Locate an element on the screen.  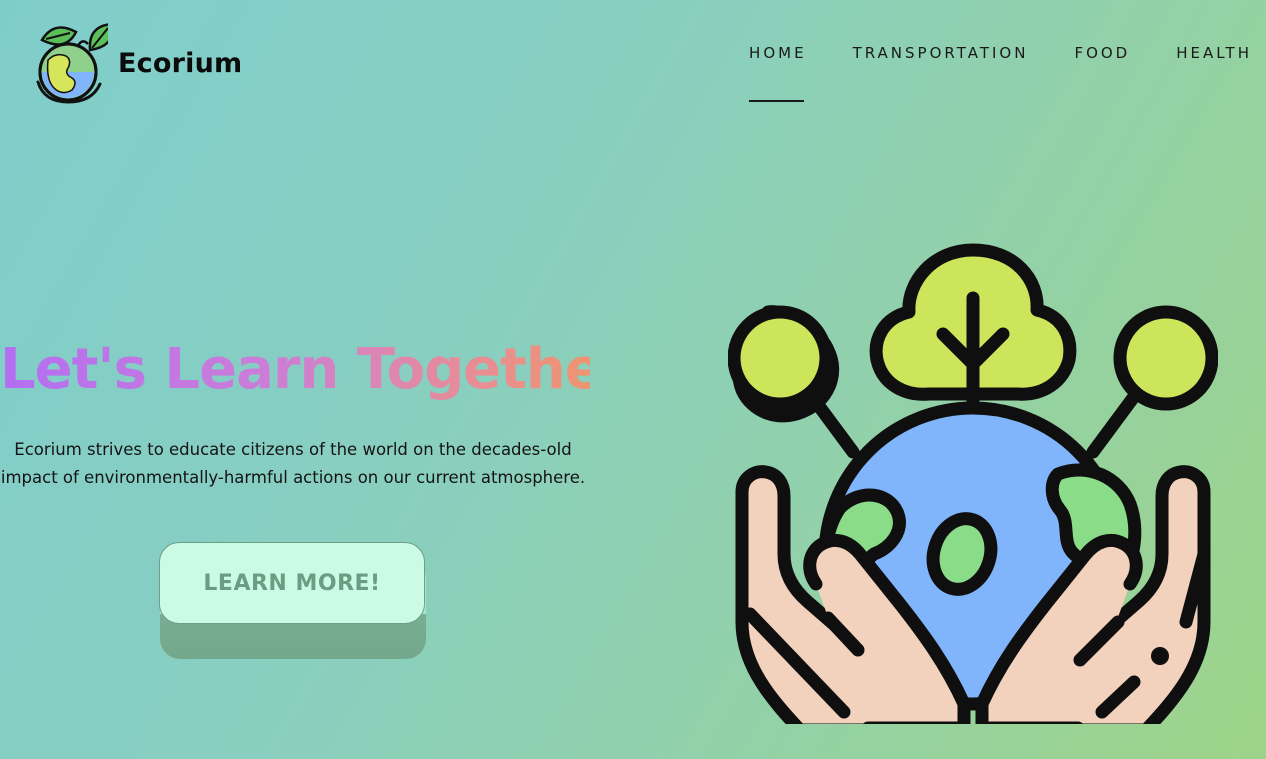
nav-item-food: FOOD is located at coordinates (1102, 53).